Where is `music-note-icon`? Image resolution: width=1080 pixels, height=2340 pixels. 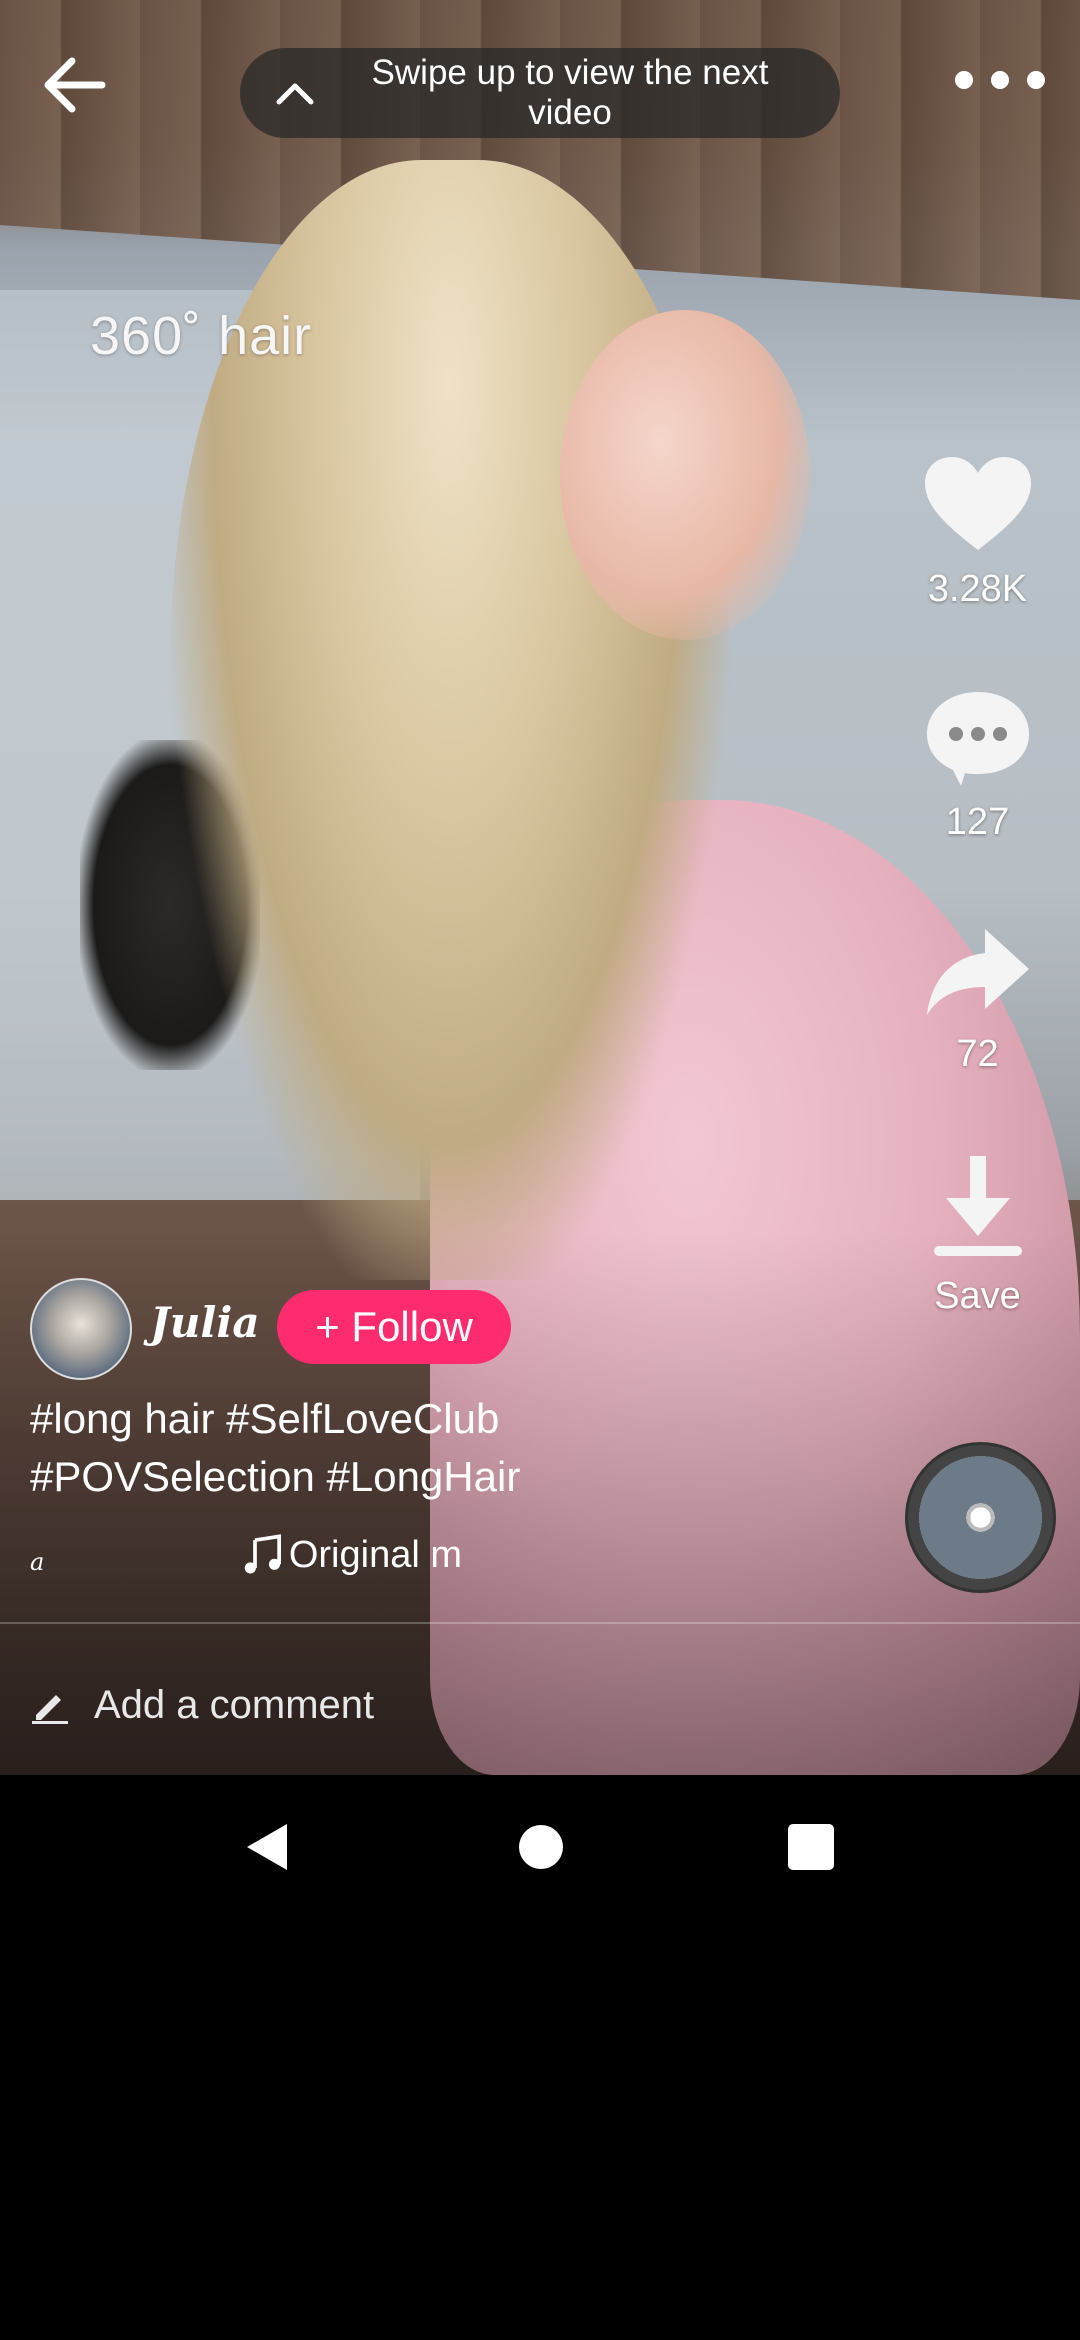 music-note-icon is located at coordinates (262, 1554).